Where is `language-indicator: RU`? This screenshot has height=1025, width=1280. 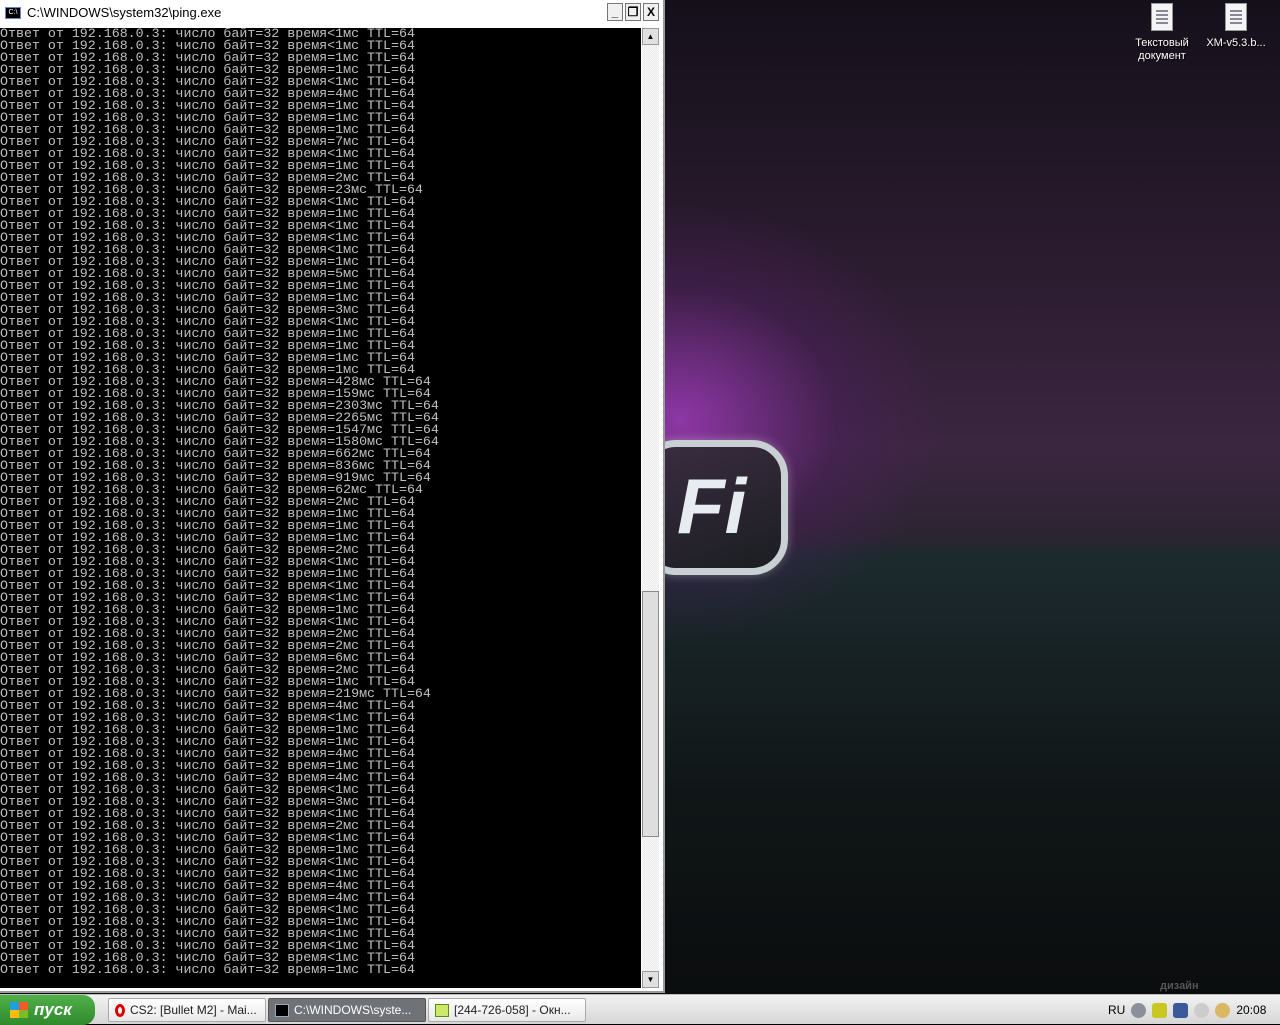
language-indicator: RU is located at coordinates (1116, 1010).